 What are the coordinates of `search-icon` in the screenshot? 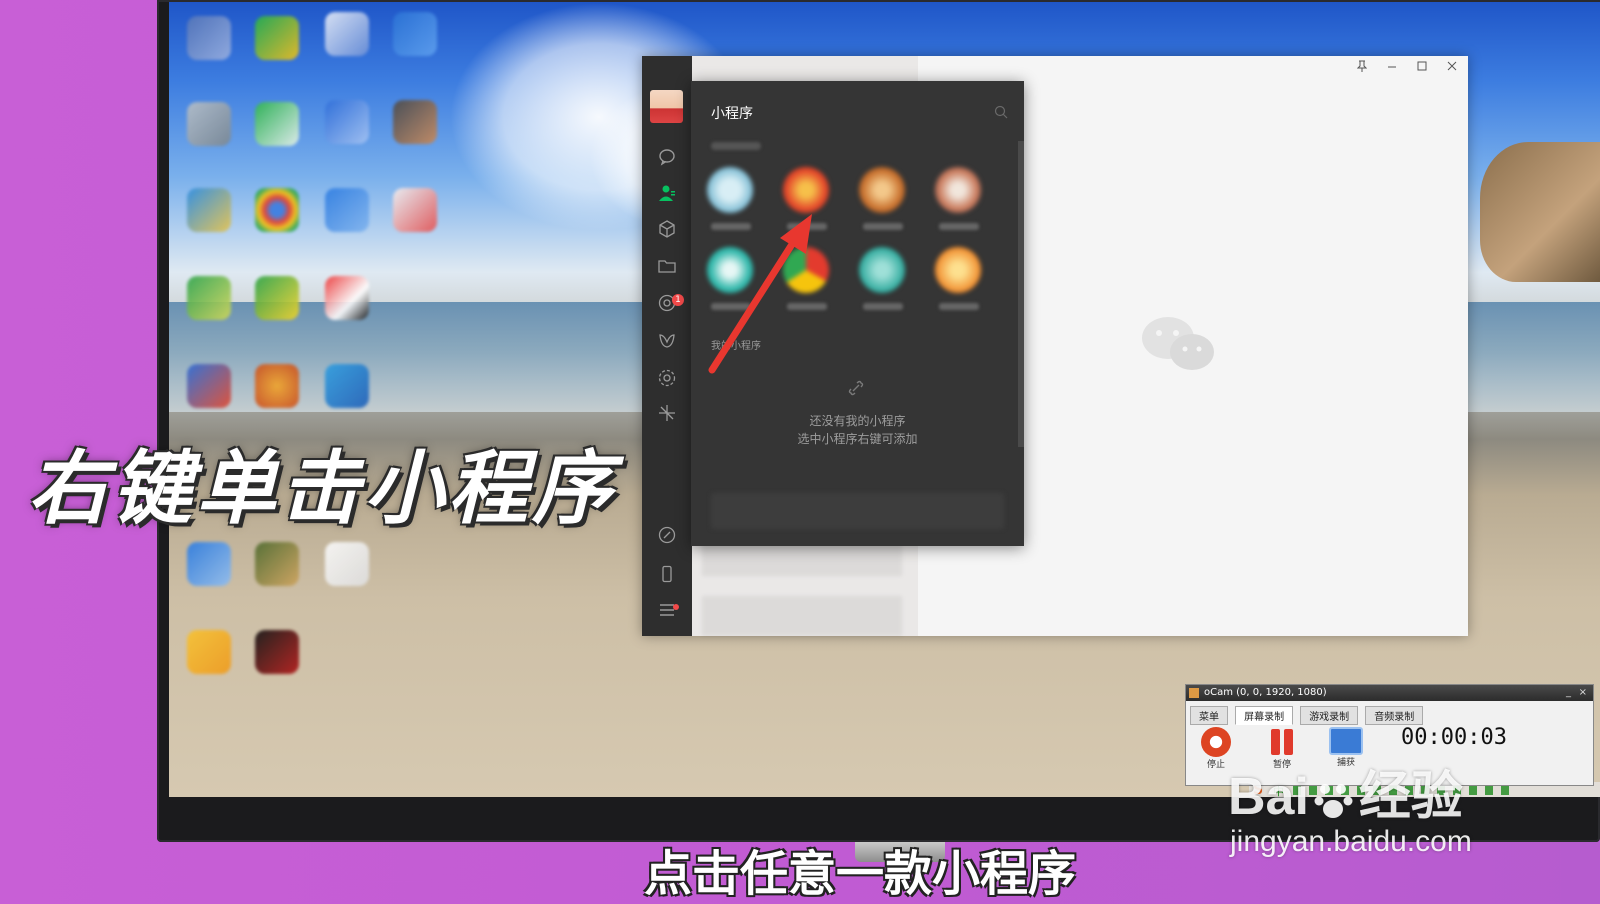 It's located at (1001, 112).